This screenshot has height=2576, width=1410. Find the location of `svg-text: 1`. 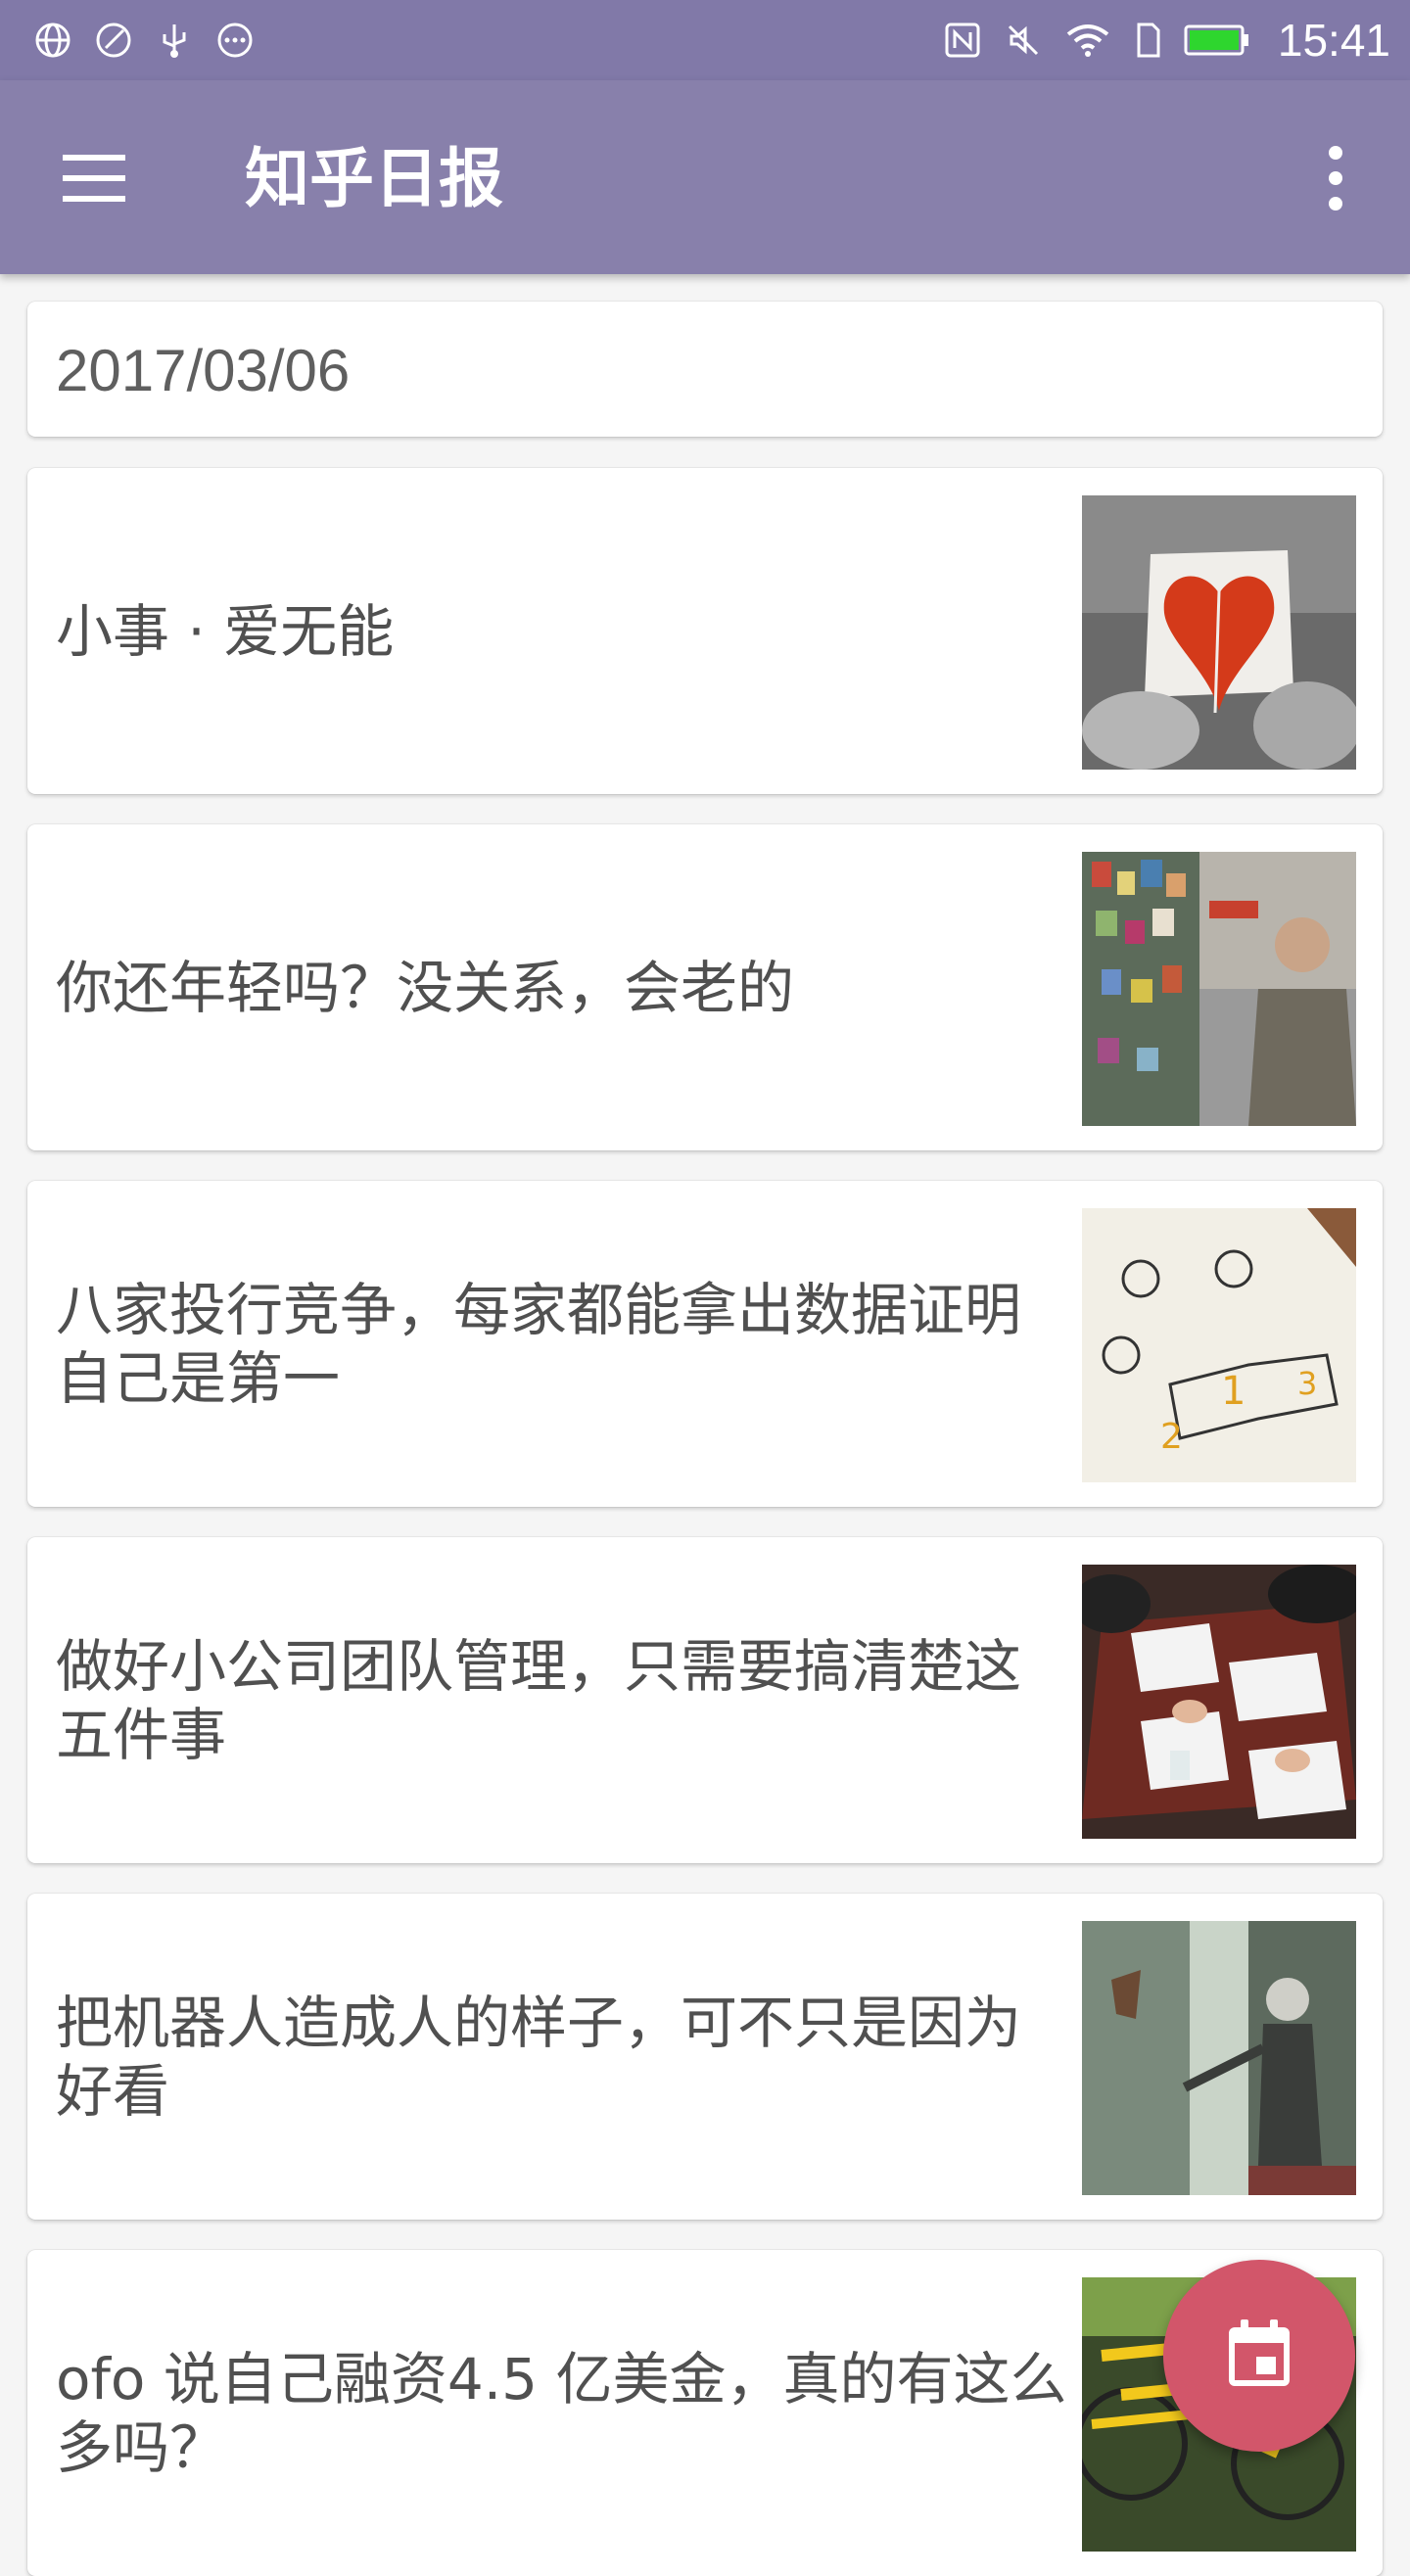

svg-text: 1 is located at coordinates (1233, 1391).